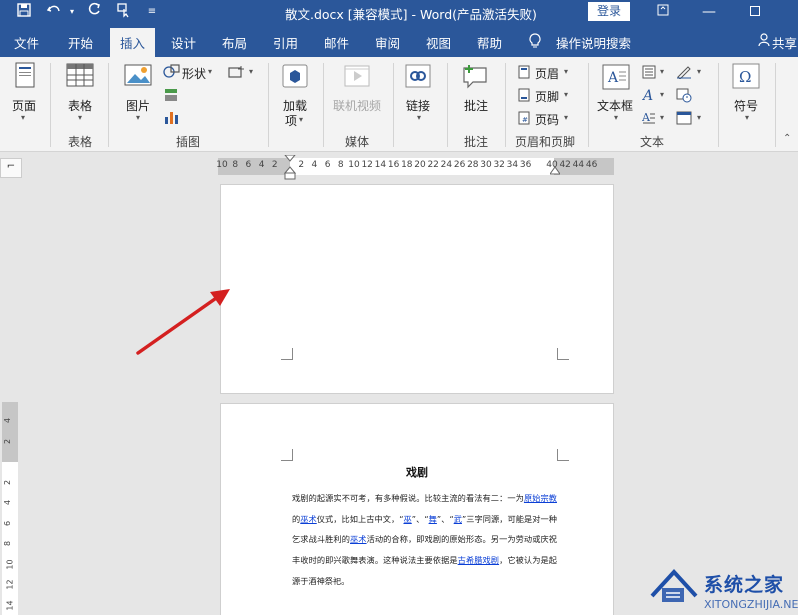 The image size is (798, 615). What do you see at coordinates (11, 168) in the screenshot?
I see `tab-selector: ⌐` at bounding box center [11, 168].